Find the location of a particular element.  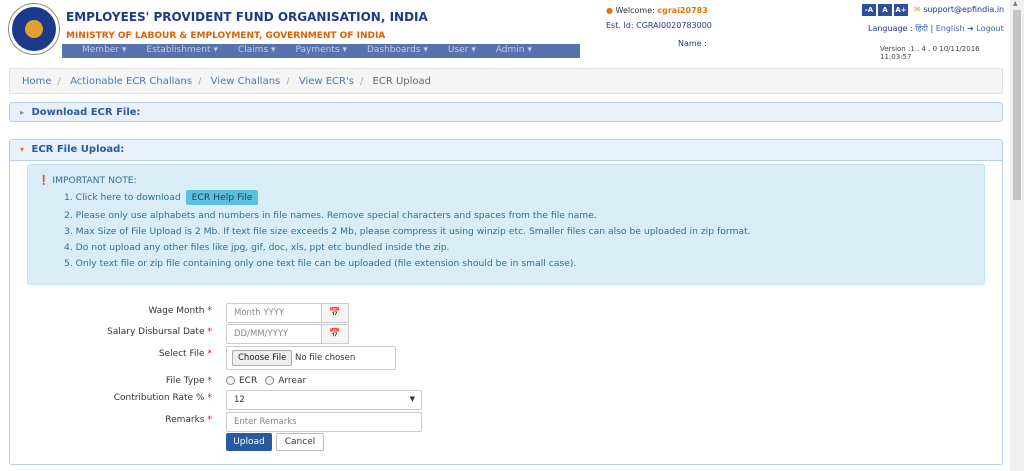

breadcrumb-view-challans: View Challans is located at coordinates (246, 81).